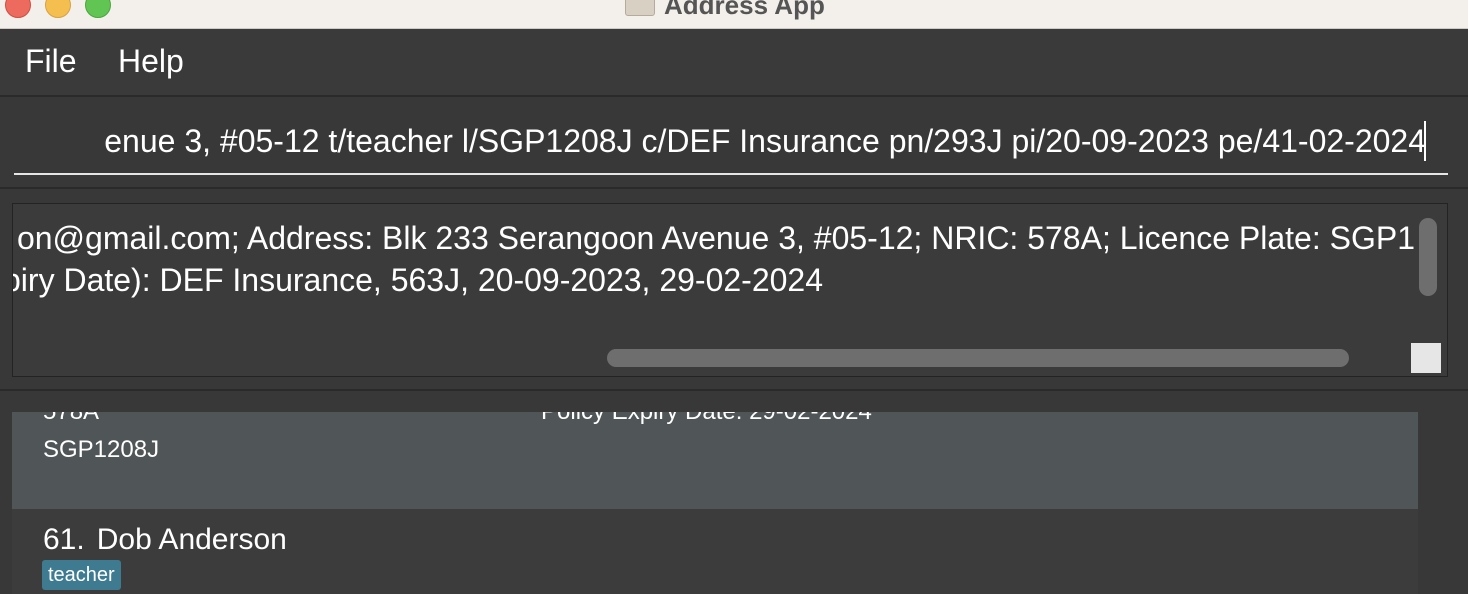 This screenshot has height=594, width=1468. I want to click on horizontal-scrollbar-thumb, so click(978, 358).